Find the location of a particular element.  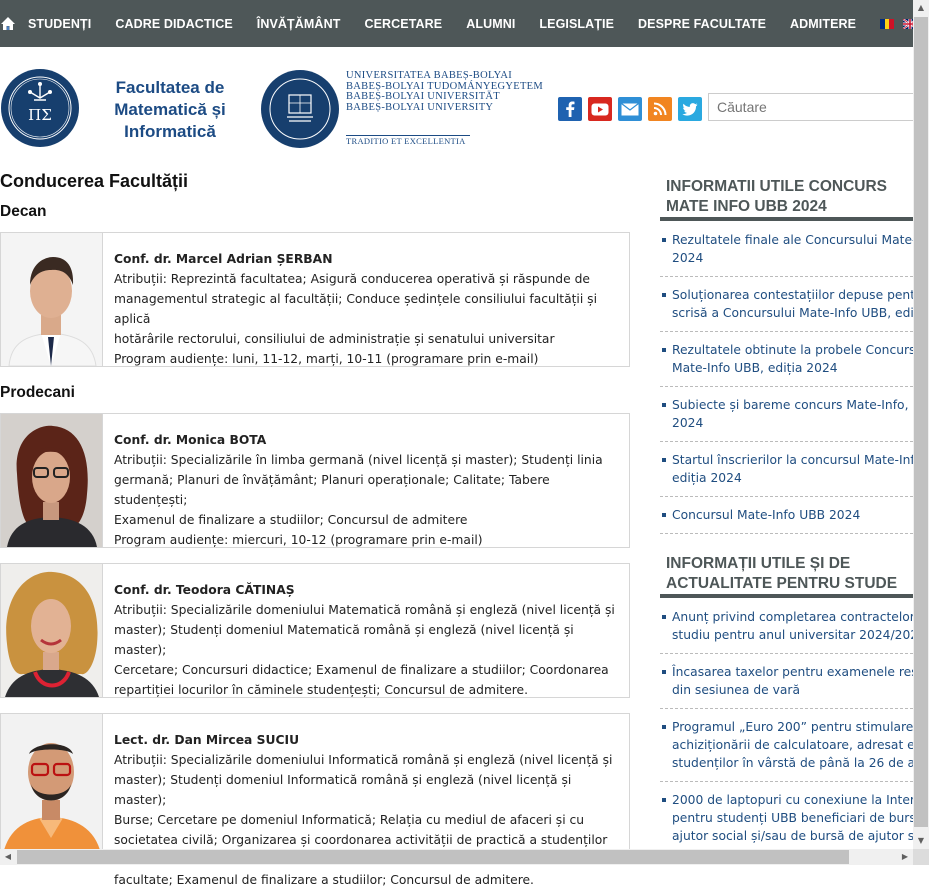

sidebar-title-line: INFORMAȚII UTILE ȘI DE is located at coordinates (758, 563).